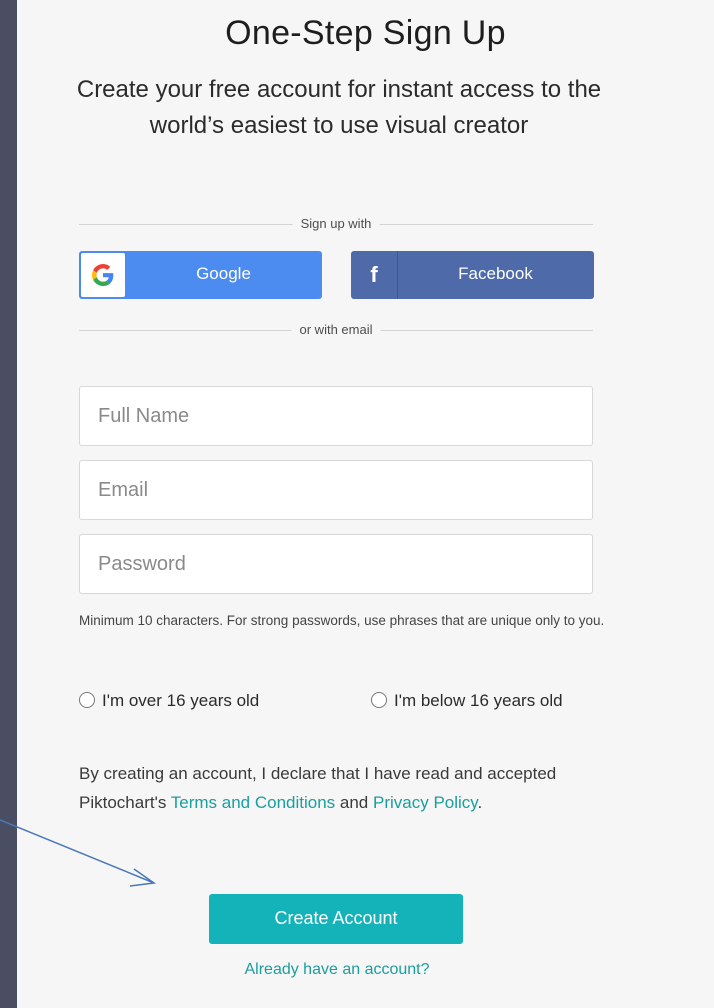 The image size is (714, 1008). I want to click on facebook-signup-button: f Facebook, so click(472, 275).